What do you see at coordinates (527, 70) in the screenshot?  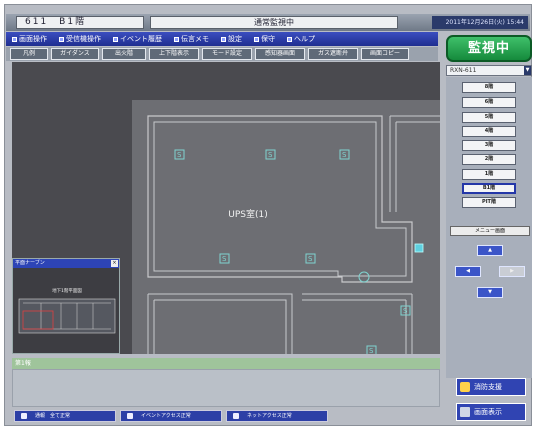 I see `chevron-down-icon: ▼` at bounding box center [527, 70].